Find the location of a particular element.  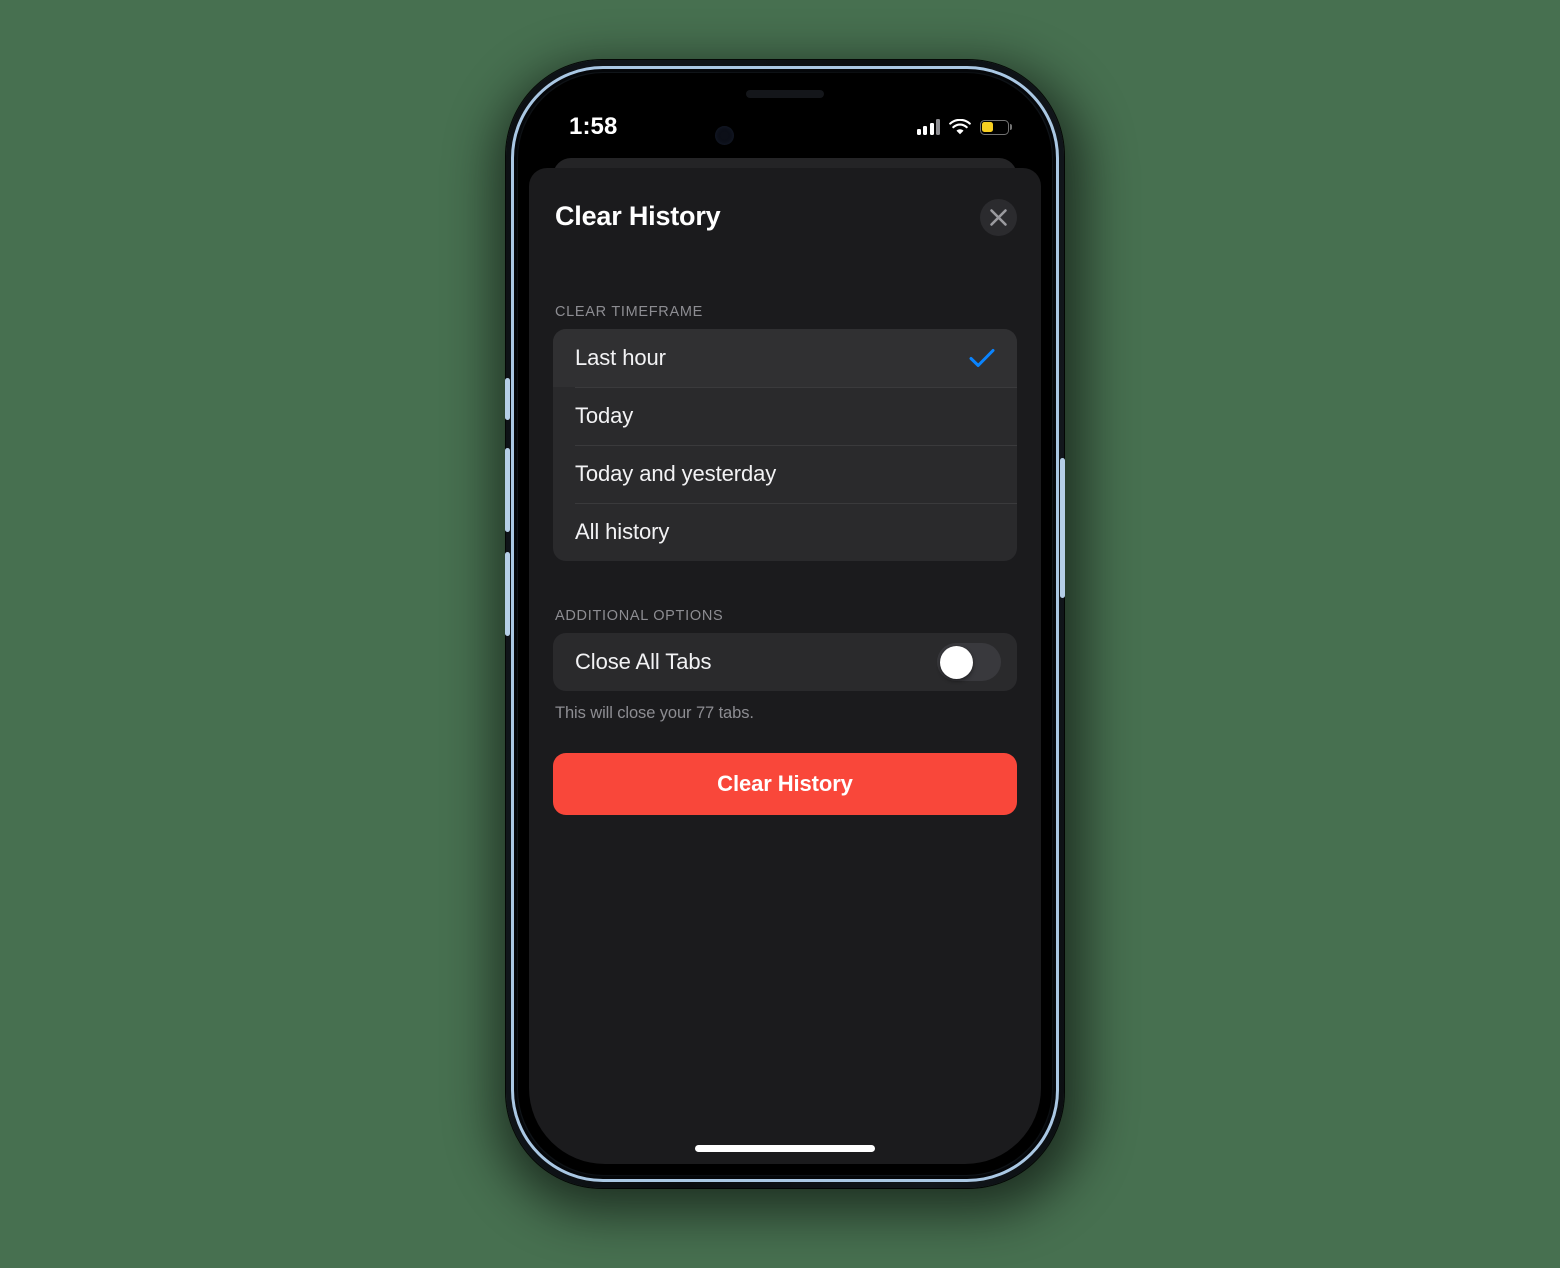

cellular-signal-icon is located at coordinates (928, 127).